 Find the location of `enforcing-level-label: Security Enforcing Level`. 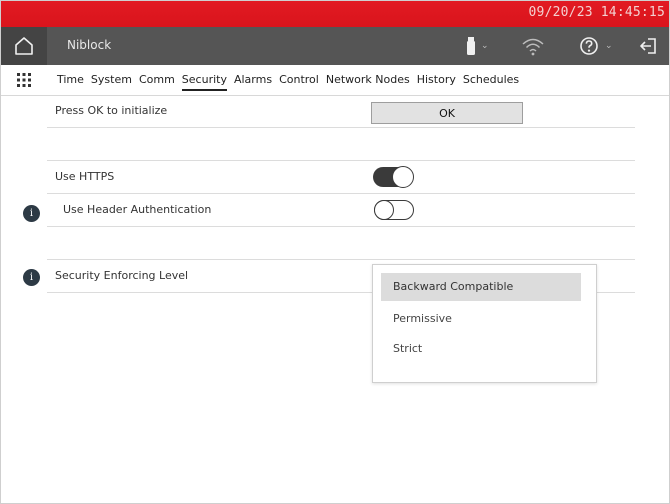

enforcing-level-label: Security Enforcing Level is located at coordinates (122, 275).